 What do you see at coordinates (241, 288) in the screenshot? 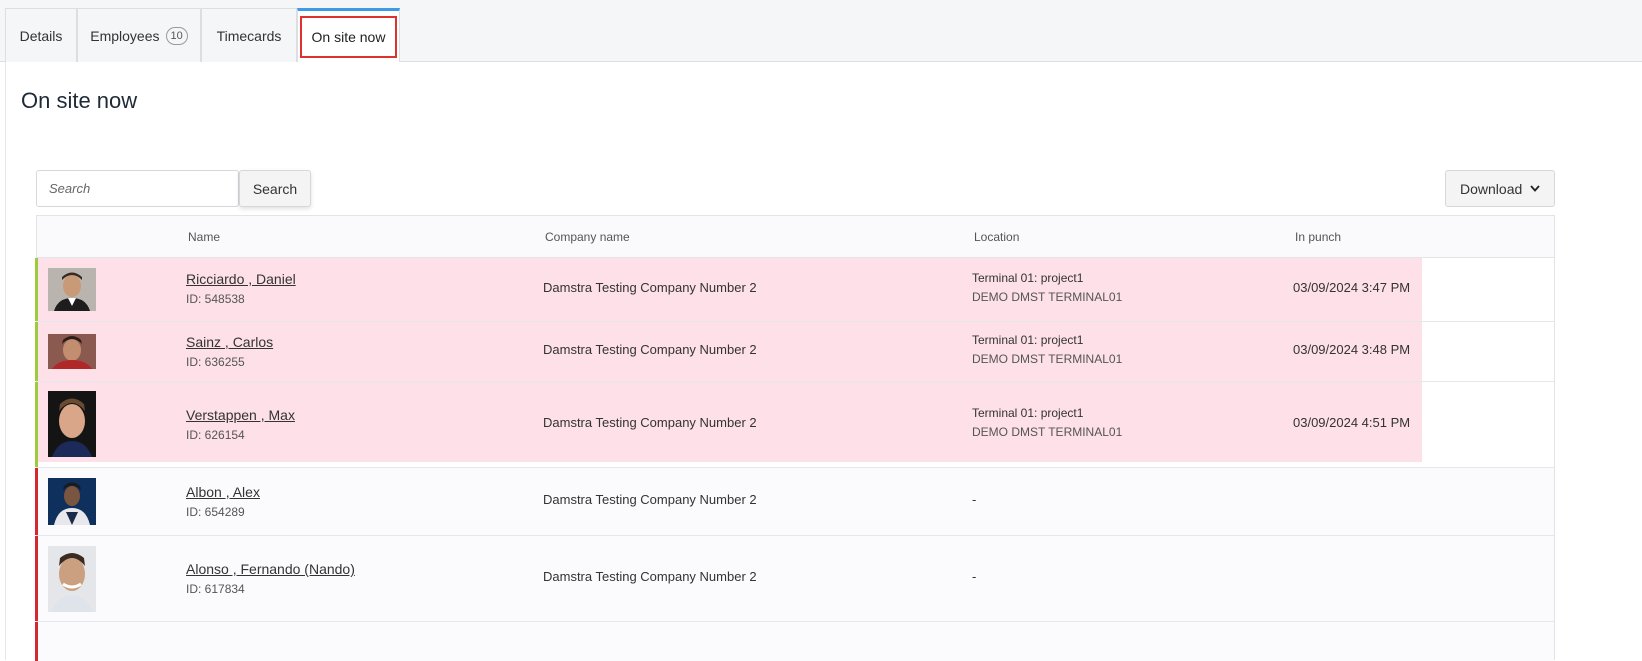
I see `name-cell: Ricciardo , Daniel ID: 548538` at bounding box center [241, 288].